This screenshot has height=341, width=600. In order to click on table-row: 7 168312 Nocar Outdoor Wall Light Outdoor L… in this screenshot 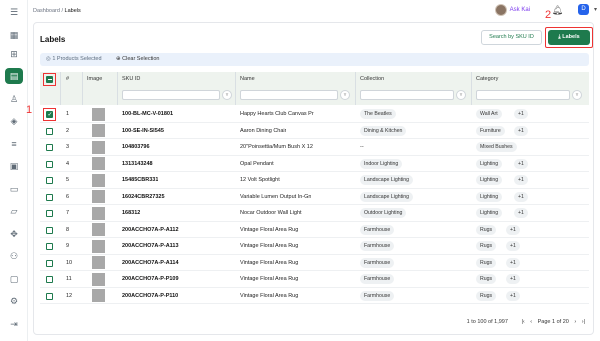, I will do `click(314, 213)`.